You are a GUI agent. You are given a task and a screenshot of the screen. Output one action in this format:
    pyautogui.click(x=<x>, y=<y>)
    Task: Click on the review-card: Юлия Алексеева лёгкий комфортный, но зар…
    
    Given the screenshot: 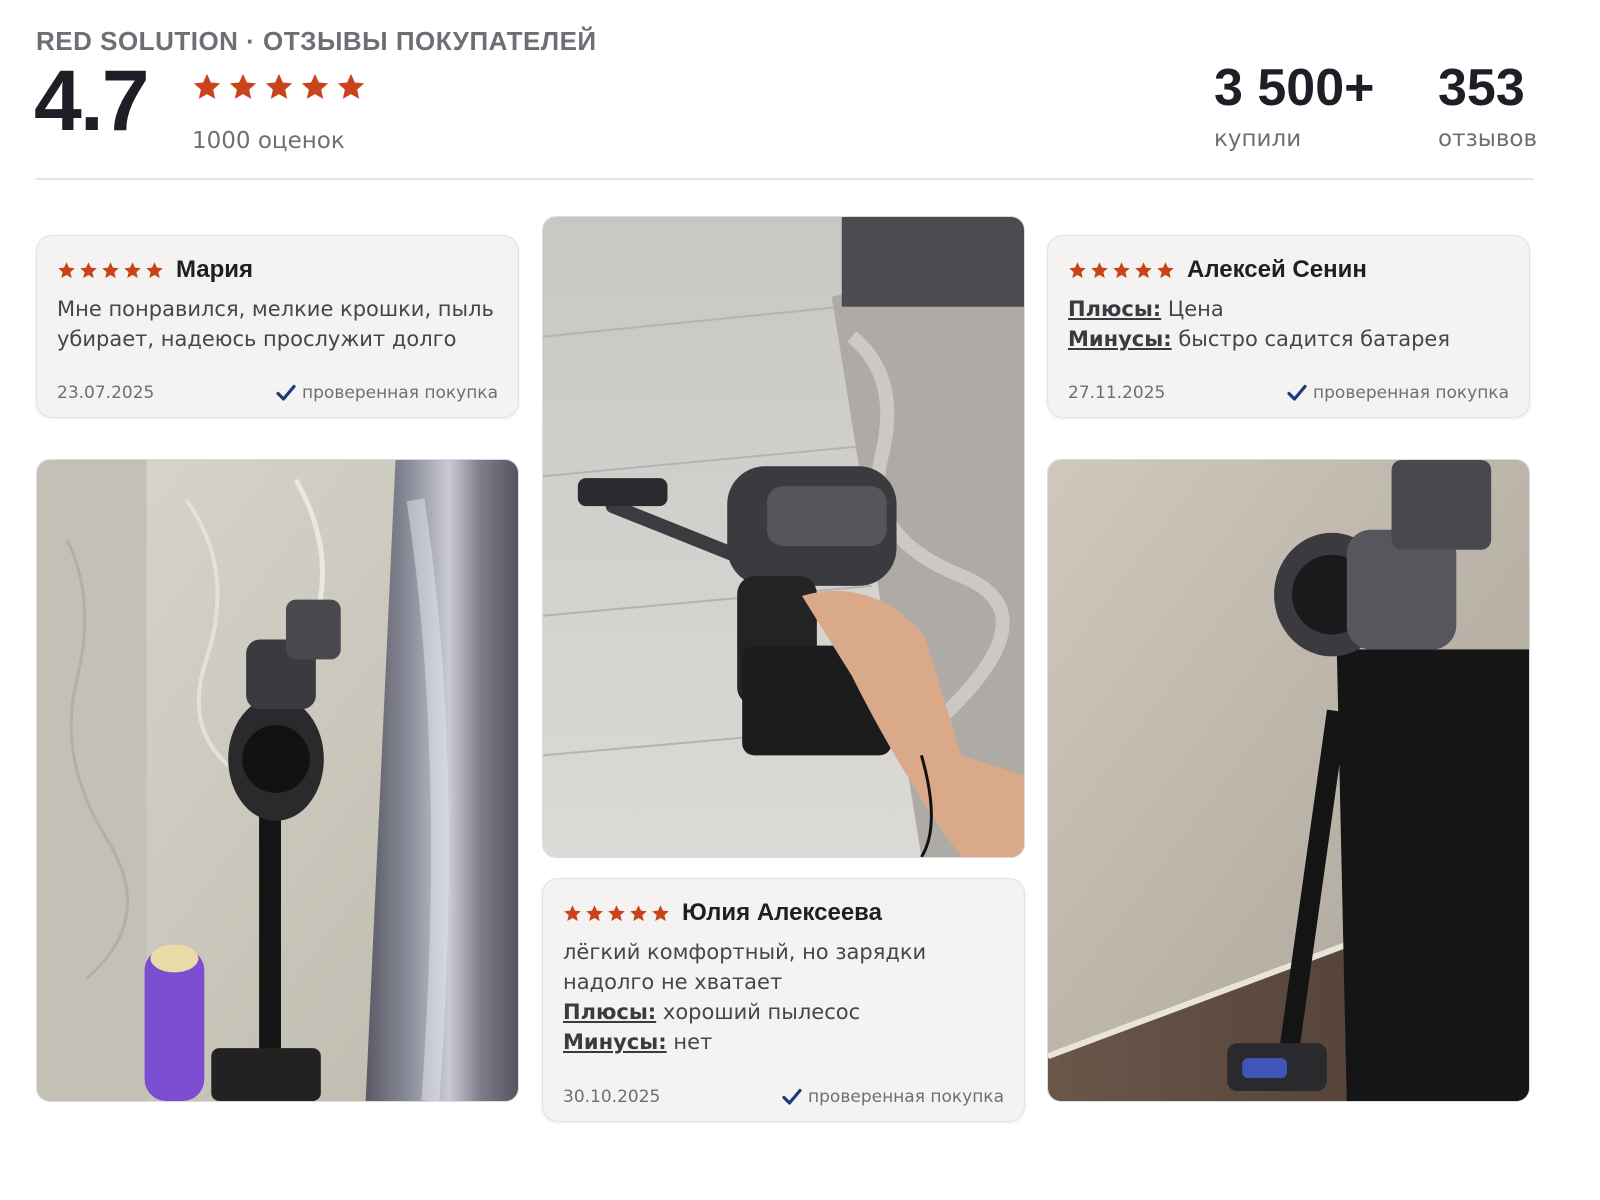 What is the action you would take?
    pyautogui.click(x=783, y=1000)
    